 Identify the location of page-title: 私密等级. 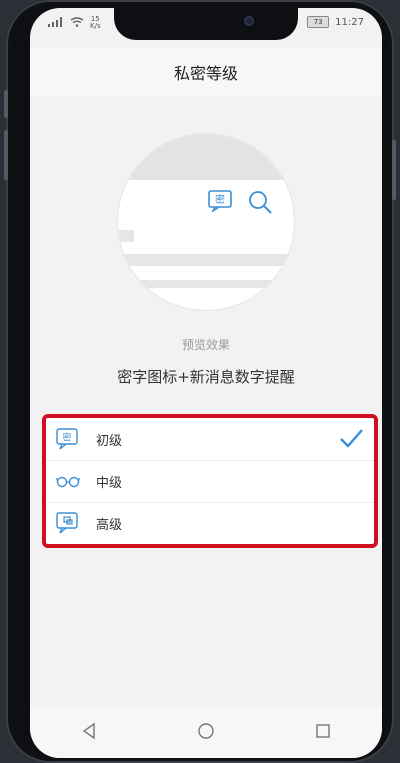
(206, 72).